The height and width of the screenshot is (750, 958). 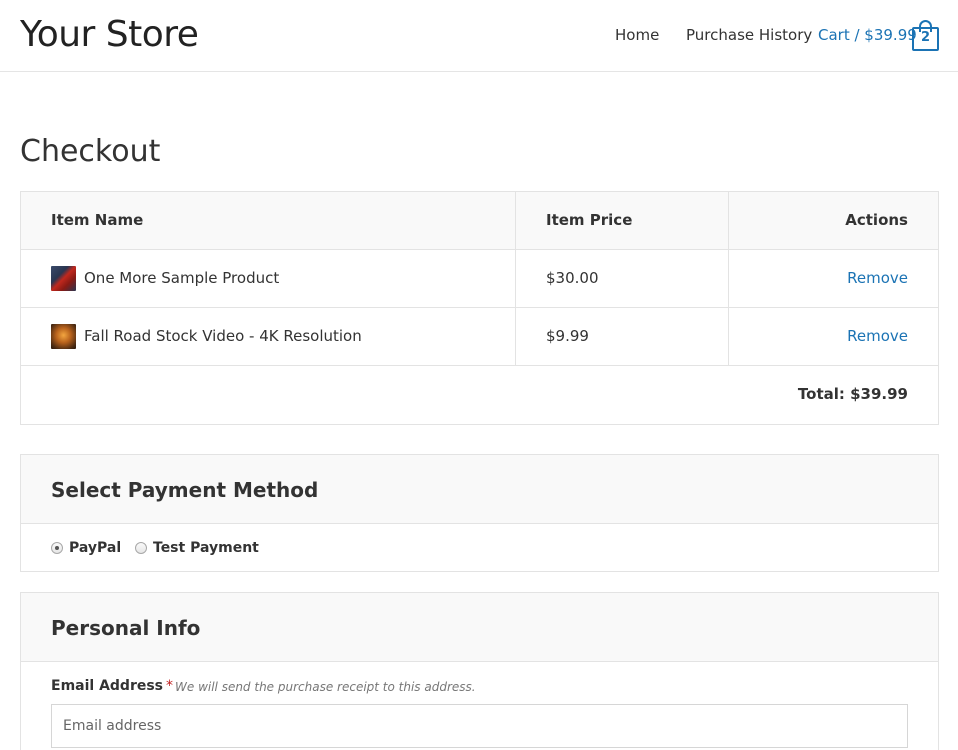 What do you see at coordinates (182, 278) in the screenshot?
I see `item-name: One More Sample Product` at bounding box center [182, 278].